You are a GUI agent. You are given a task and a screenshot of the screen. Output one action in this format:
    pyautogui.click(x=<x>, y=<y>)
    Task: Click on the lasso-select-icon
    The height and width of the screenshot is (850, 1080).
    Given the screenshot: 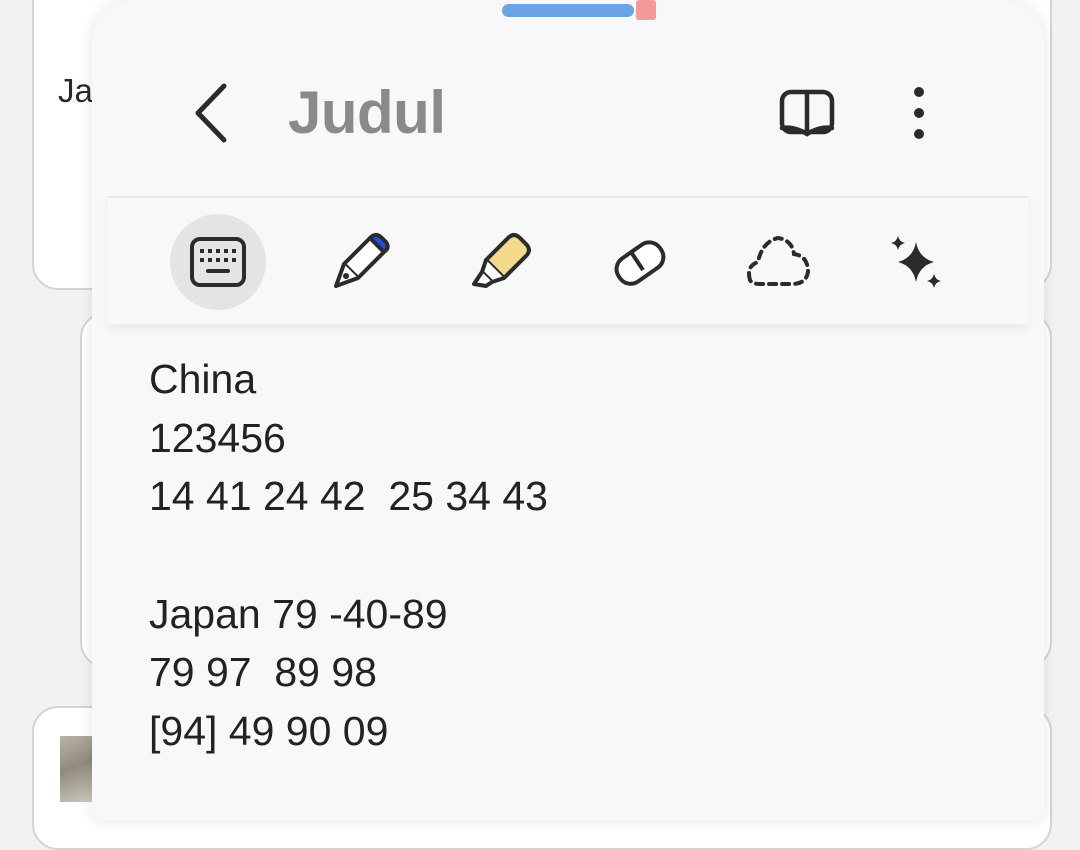 What is the action you would take?
    pyautogui.click(x=779, y=260)
    